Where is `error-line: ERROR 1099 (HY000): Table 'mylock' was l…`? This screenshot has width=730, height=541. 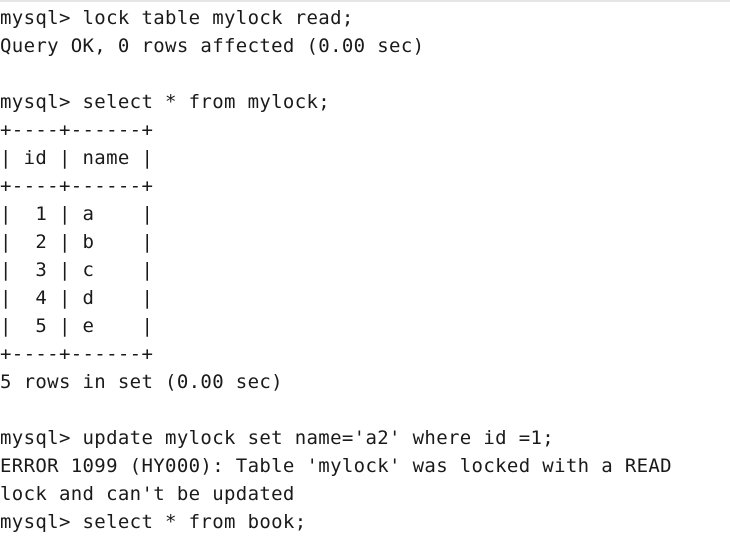 error-line: ERROR 1099 (HY000): Table 'mylock' was l… is located at coordinates (336, 466).